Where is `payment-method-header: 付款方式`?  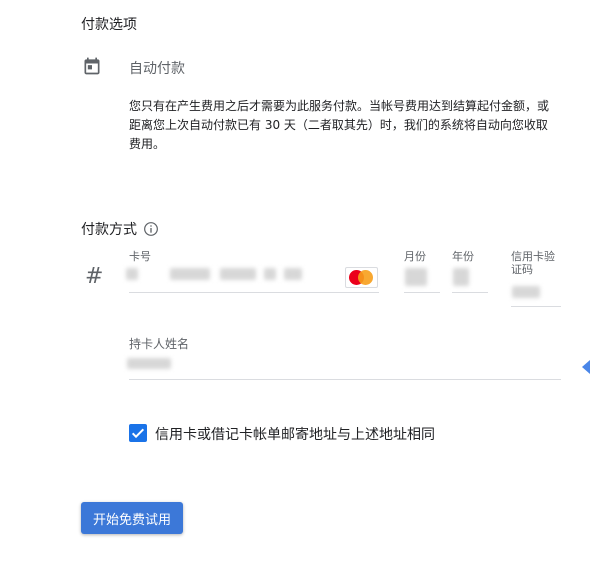
payment-method-header: 付款方式 is located at coordinates (120, 229).